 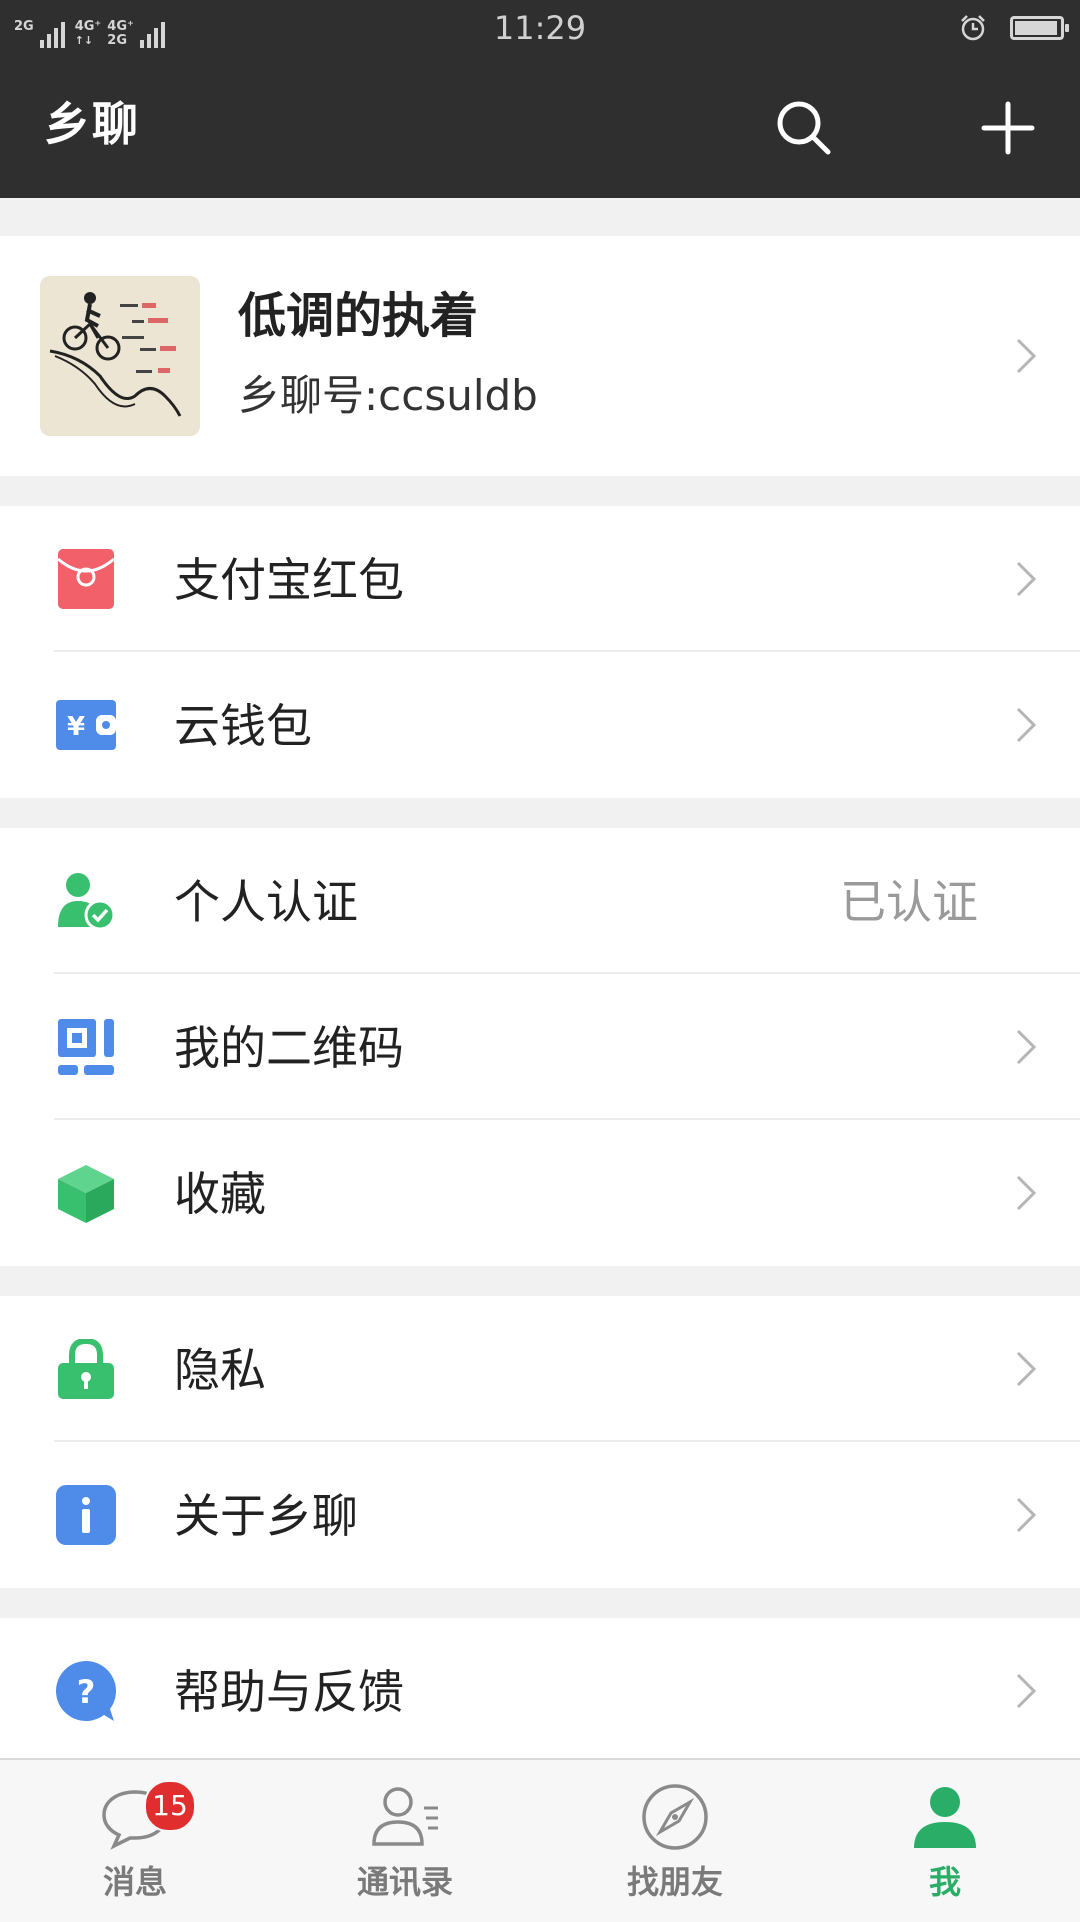 I want to click on tab-me: 我, so click(x=945, y=1841).